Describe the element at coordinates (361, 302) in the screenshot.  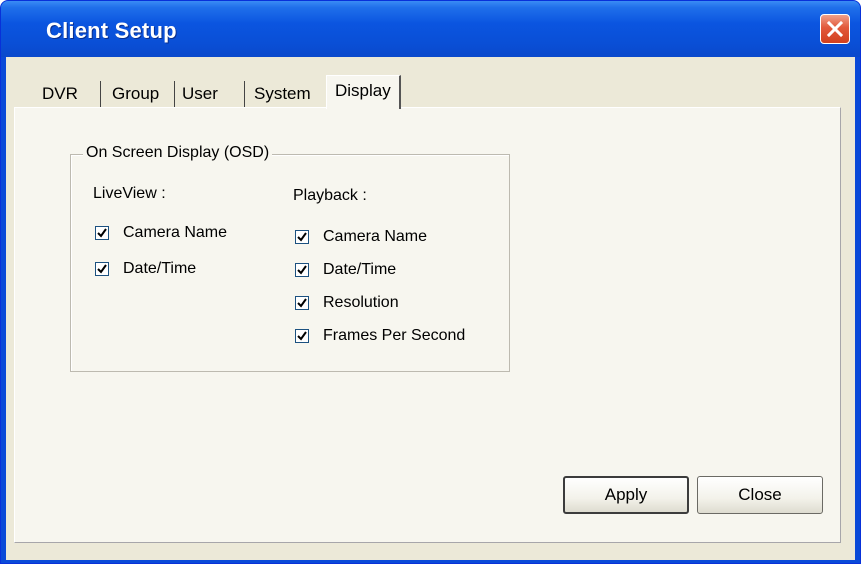
I see `checkbox-label: Resolution` at that location.